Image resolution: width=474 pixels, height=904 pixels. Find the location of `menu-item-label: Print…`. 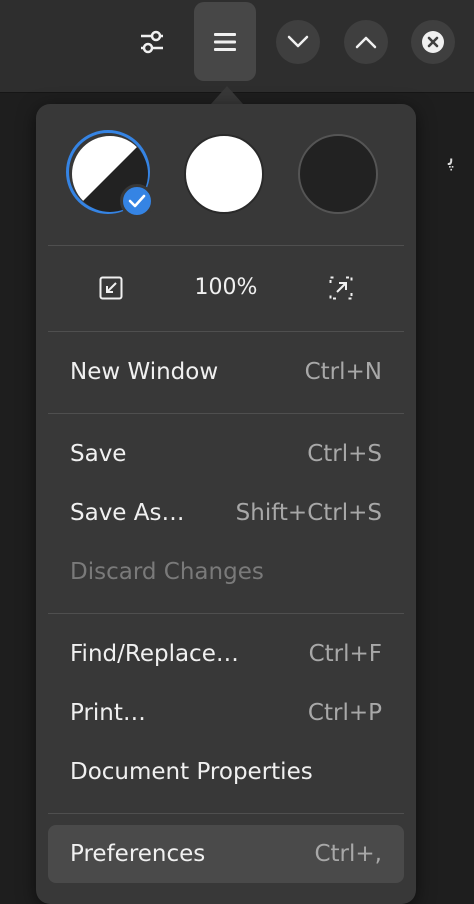

menu-item-label: Print… is located at coordinates (108, 713).